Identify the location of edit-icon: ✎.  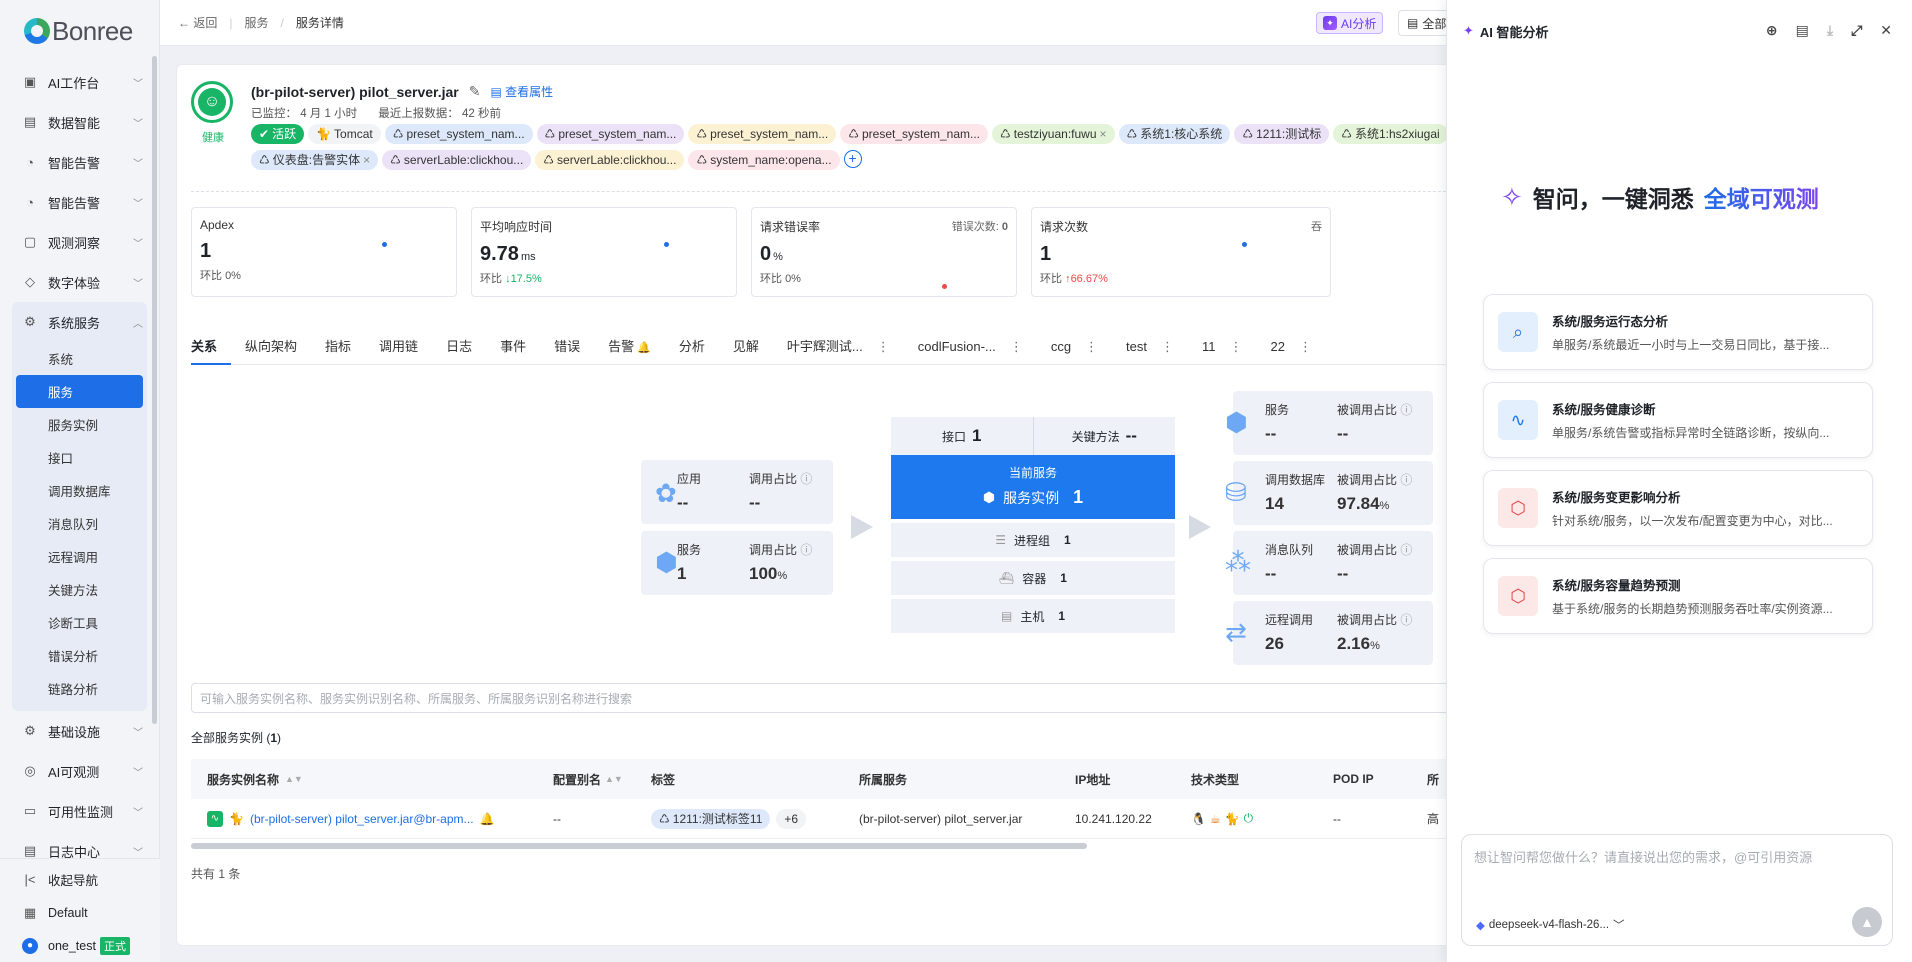
(475, 91).